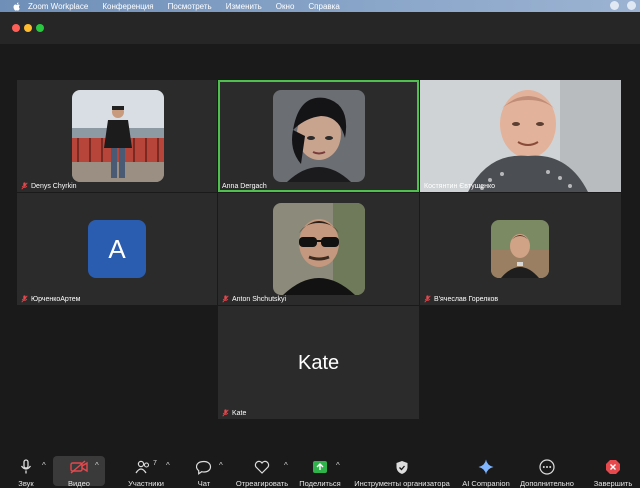  What do you see at coordinates (79, 467) in the screenshot?
I see `video-off-icon` at bounding box center [79, 467].